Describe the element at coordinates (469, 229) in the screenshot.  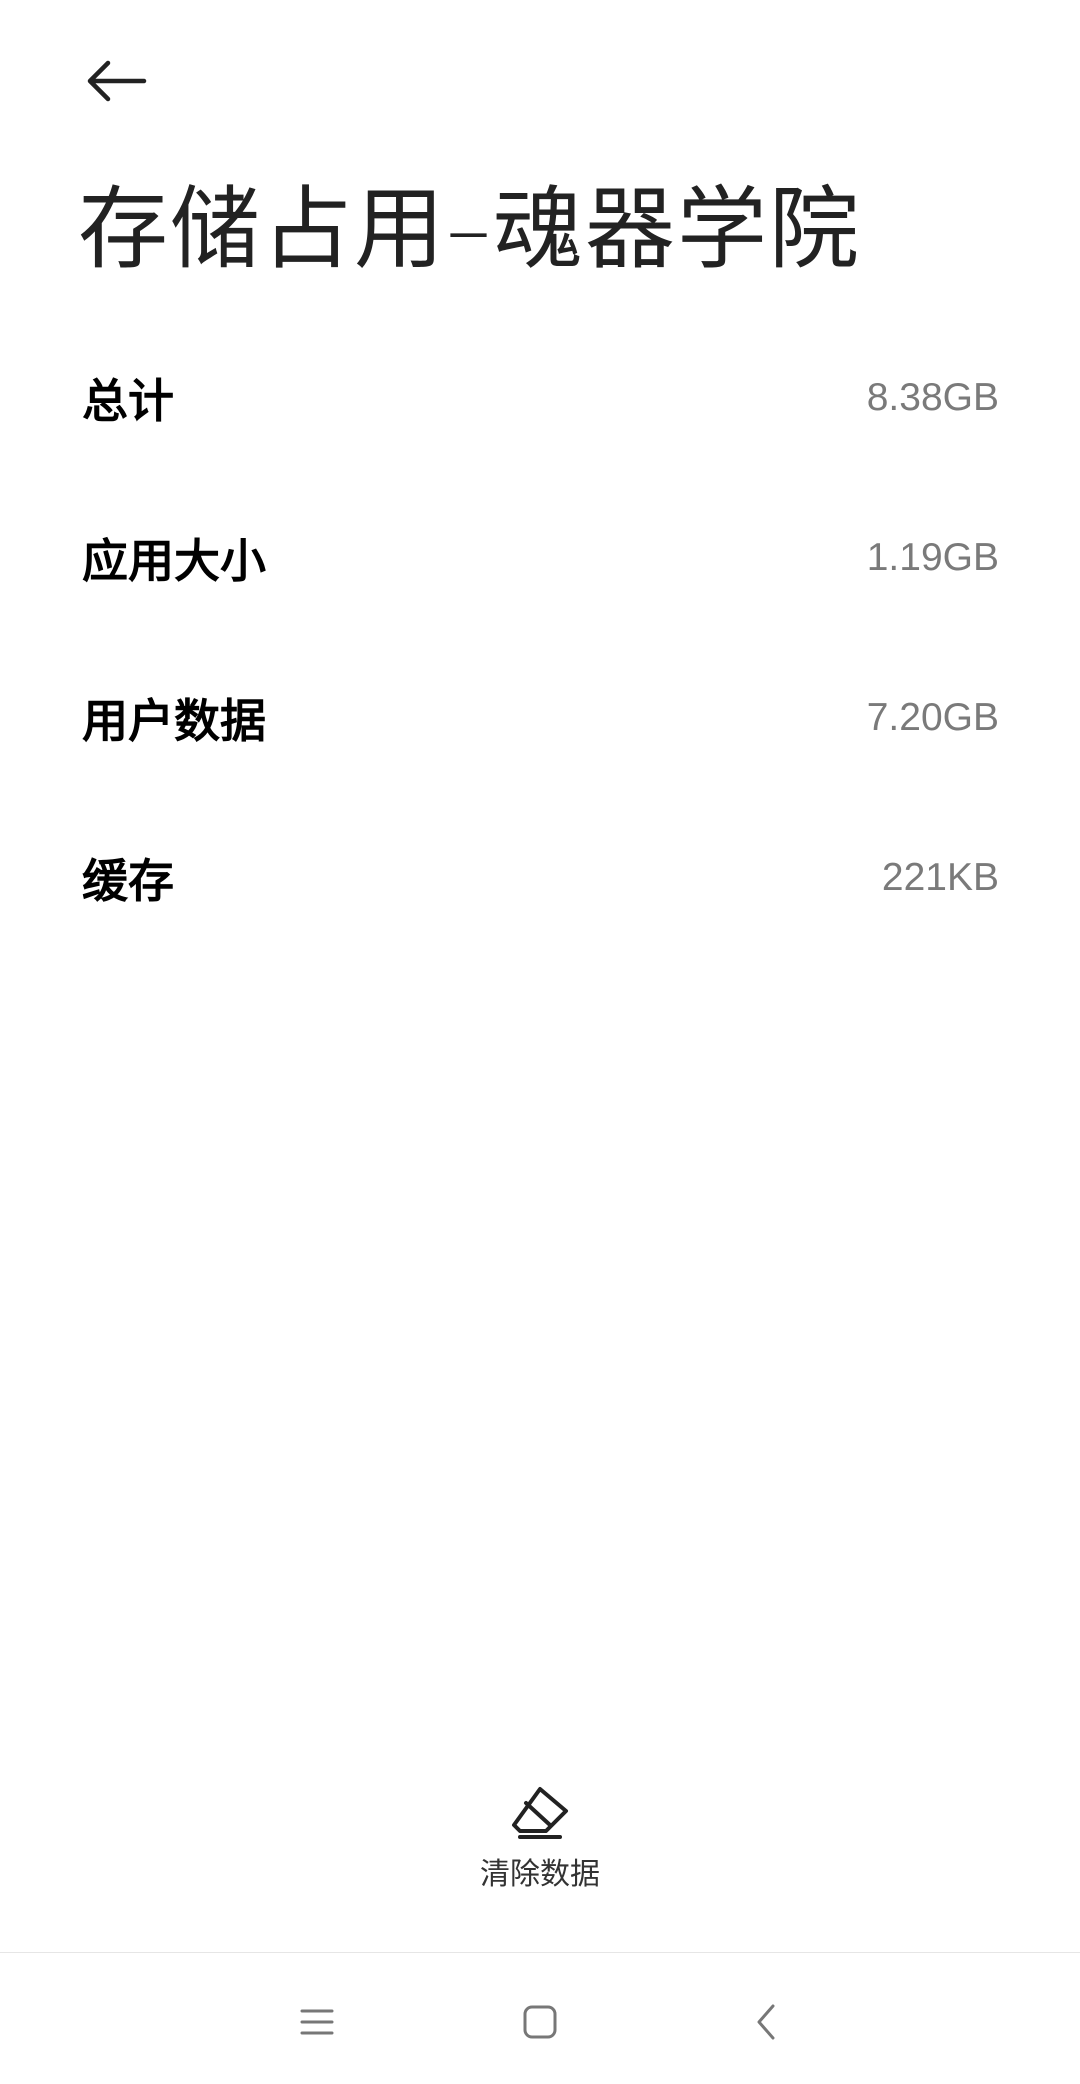
I see `page-title: 存储占用–魂器学院` at that location.